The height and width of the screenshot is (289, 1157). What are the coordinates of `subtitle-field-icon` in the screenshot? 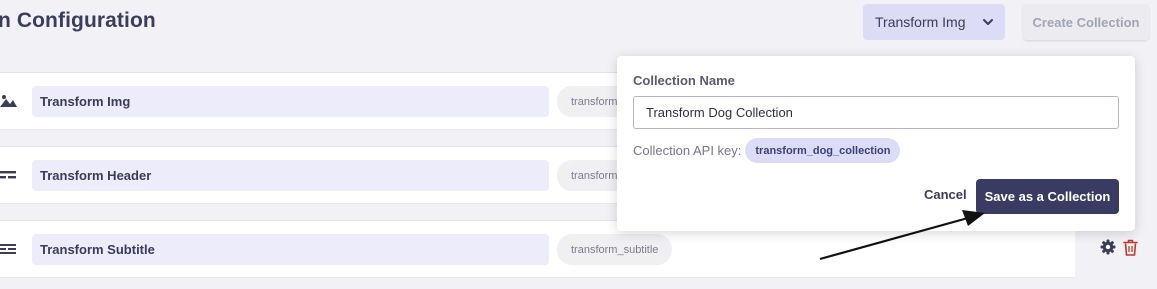 It's located at (8, 249).